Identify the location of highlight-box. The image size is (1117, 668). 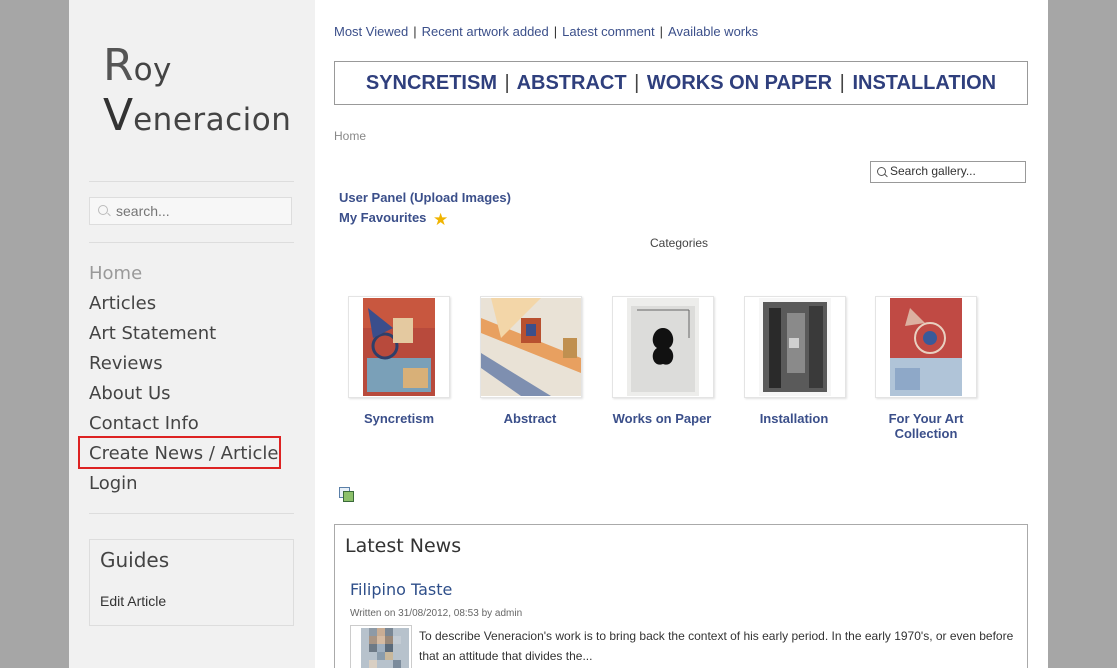
(179, 452).